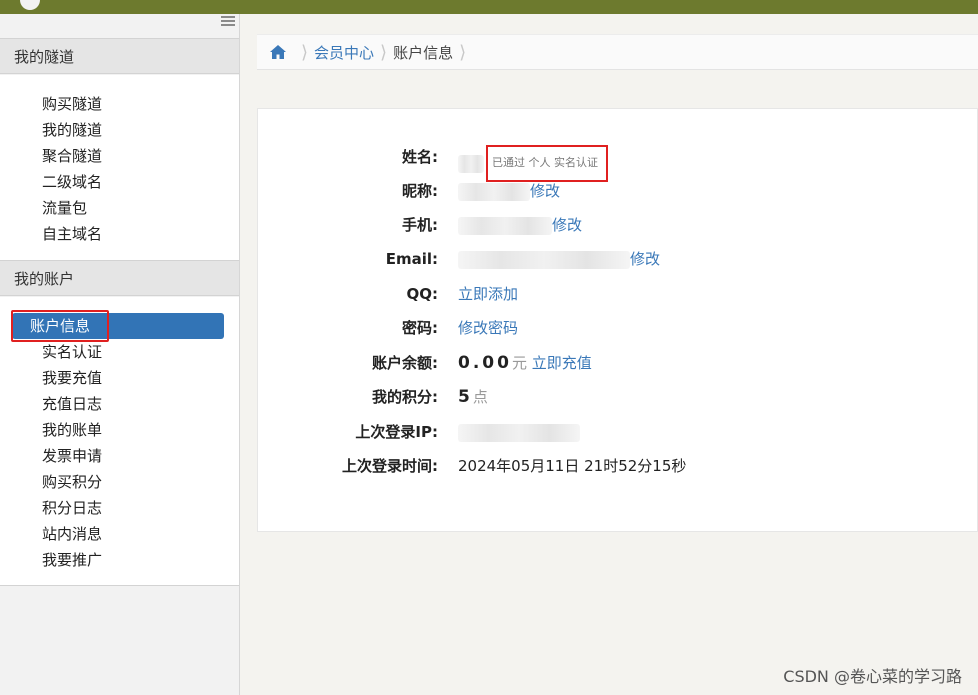  I want to click on sidebar-item-my-bills: 我的账单, so click(118, 430).